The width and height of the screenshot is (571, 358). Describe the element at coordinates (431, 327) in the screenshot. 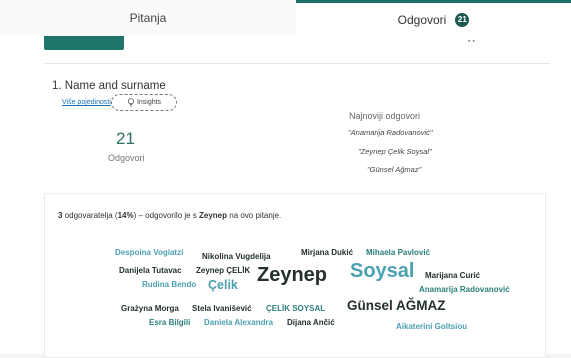

I see `word-cloud-word: Aikaterini Goltsiou` at that location.